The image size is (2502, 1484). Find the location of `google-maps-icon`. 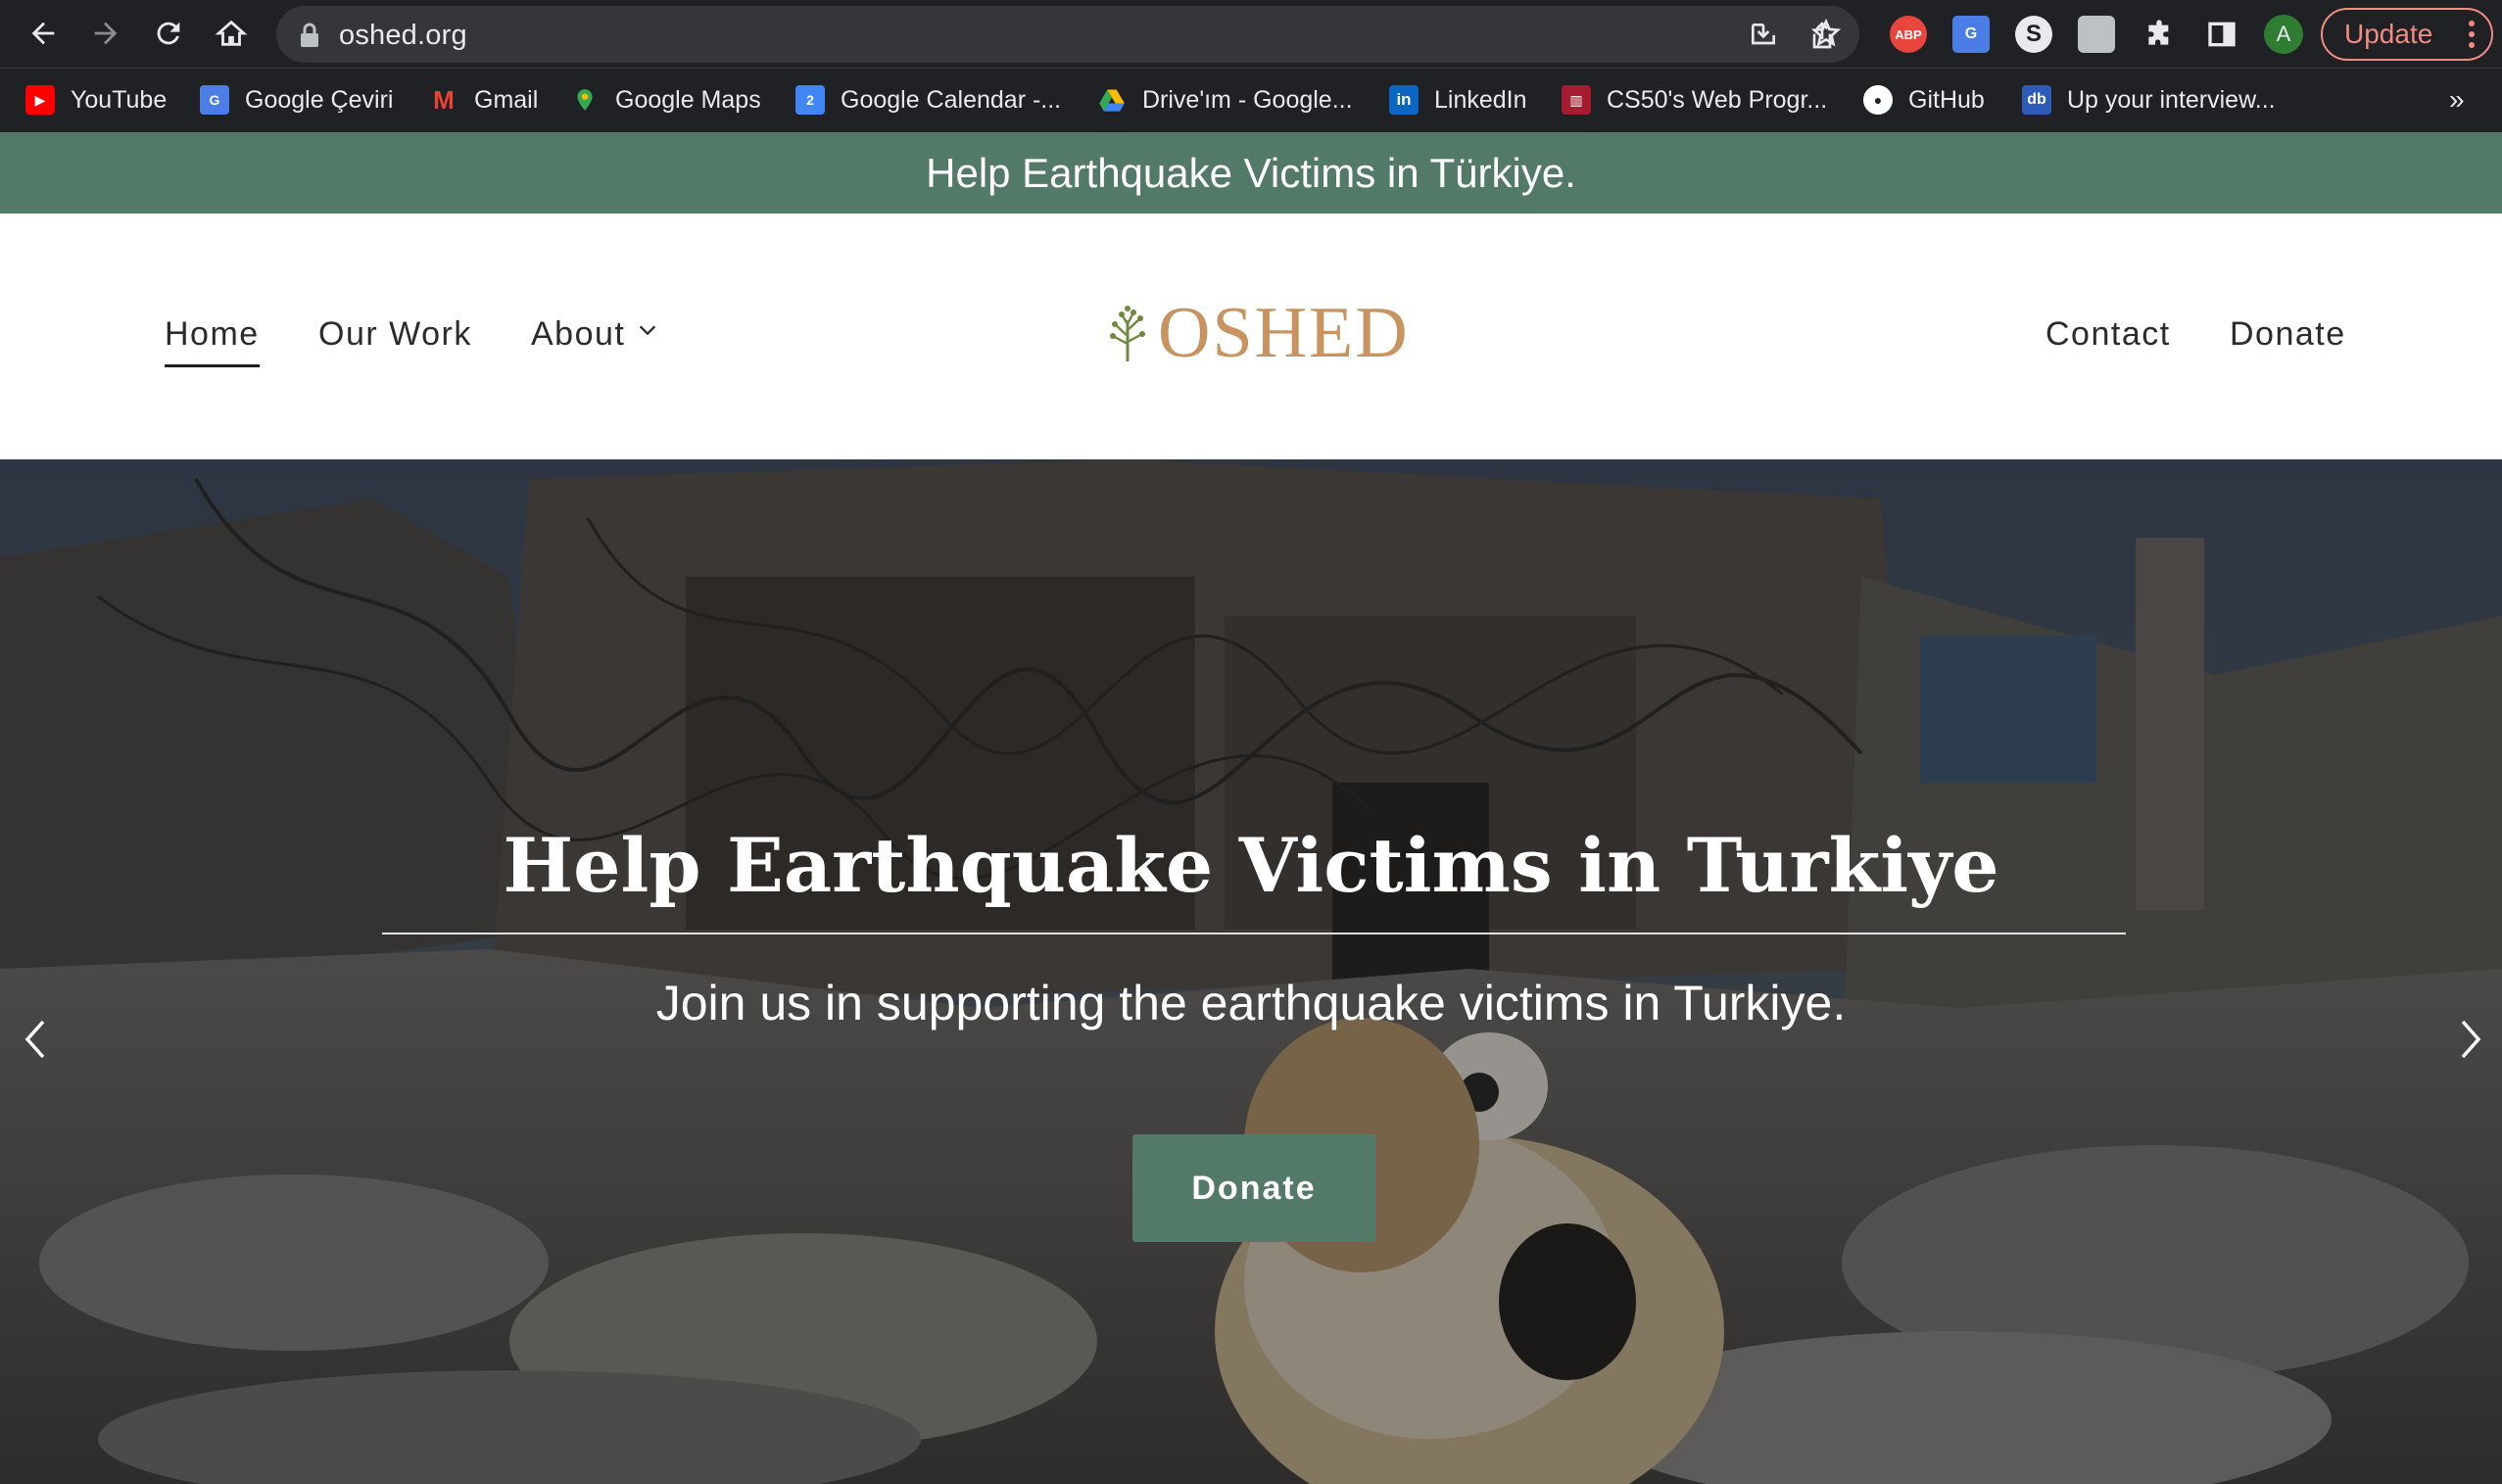

google-maps-icon is located at coordinates (585, 100).